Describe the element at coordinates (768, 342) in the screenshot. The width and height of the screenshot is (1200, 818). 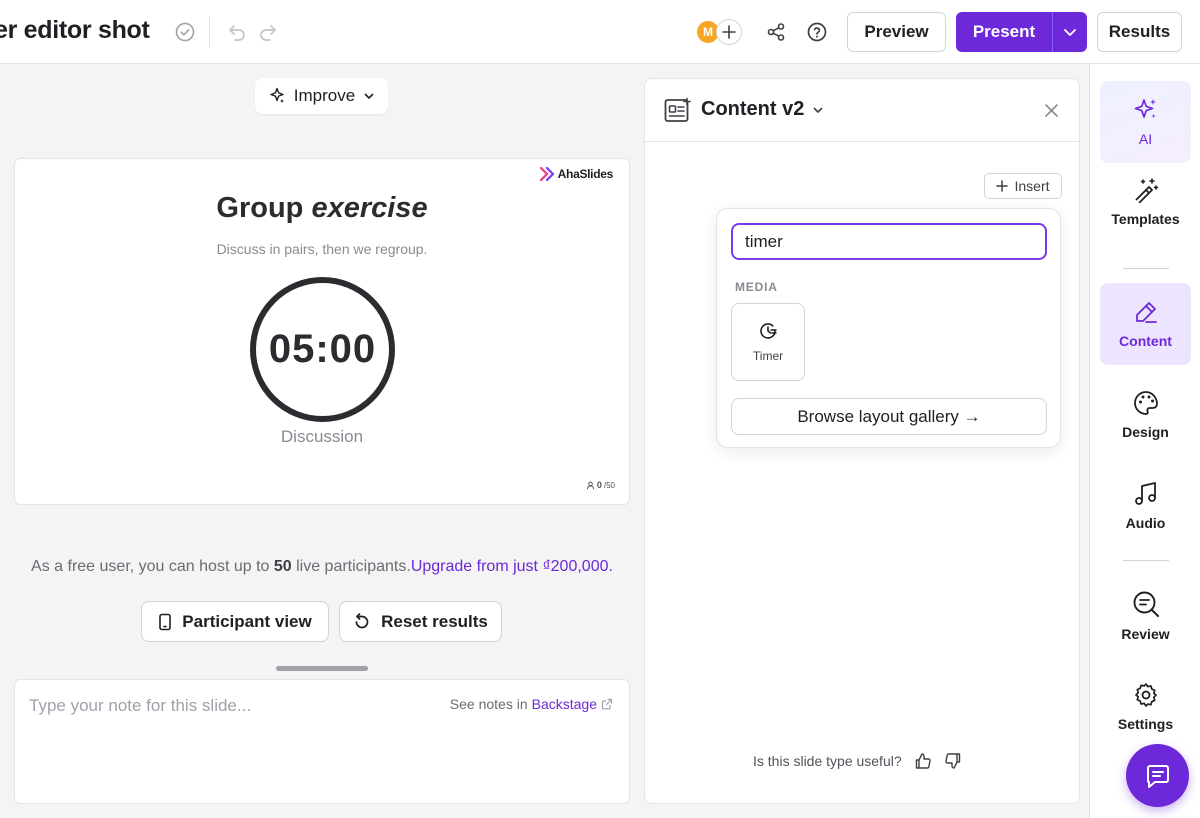
I see `timer-element-card: Timer` at that location.